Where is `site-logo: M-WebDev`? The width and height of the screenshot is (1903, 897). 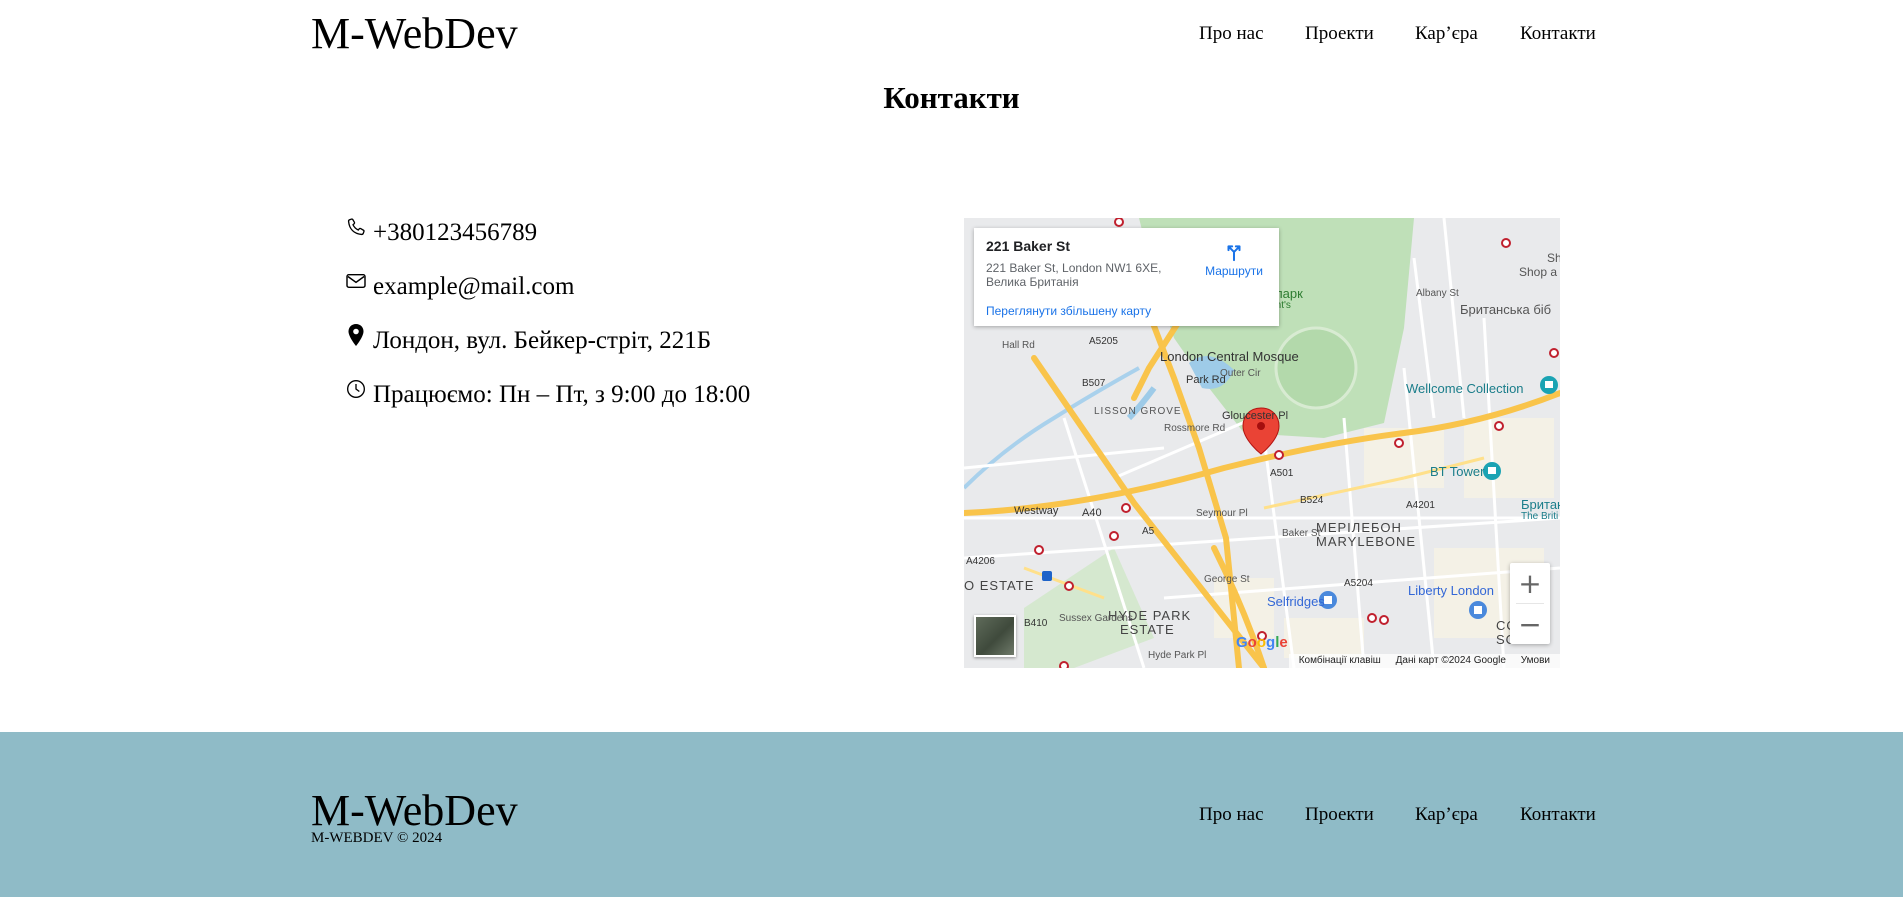
site-logo: M-WebDev is located at coordinates (414, 34).